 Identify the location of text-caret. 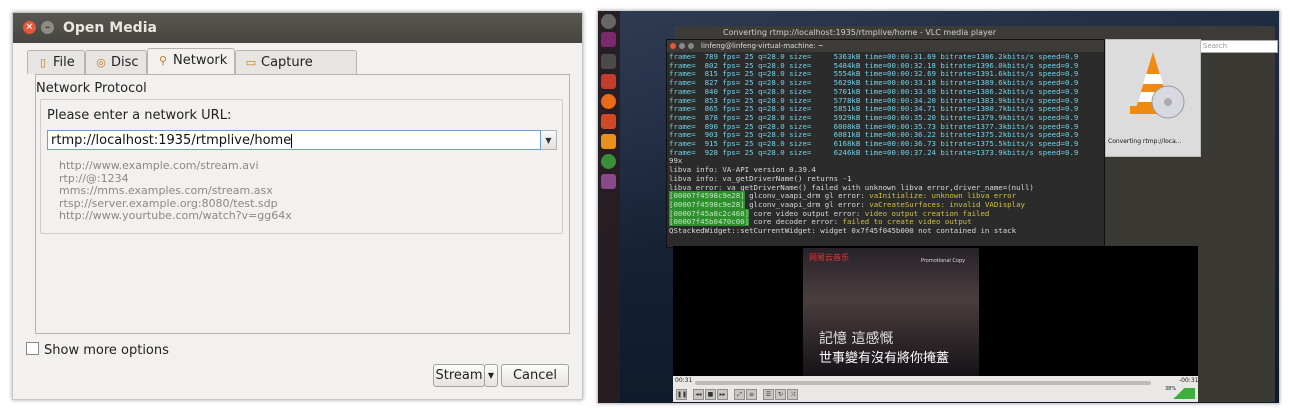
(292, 140).